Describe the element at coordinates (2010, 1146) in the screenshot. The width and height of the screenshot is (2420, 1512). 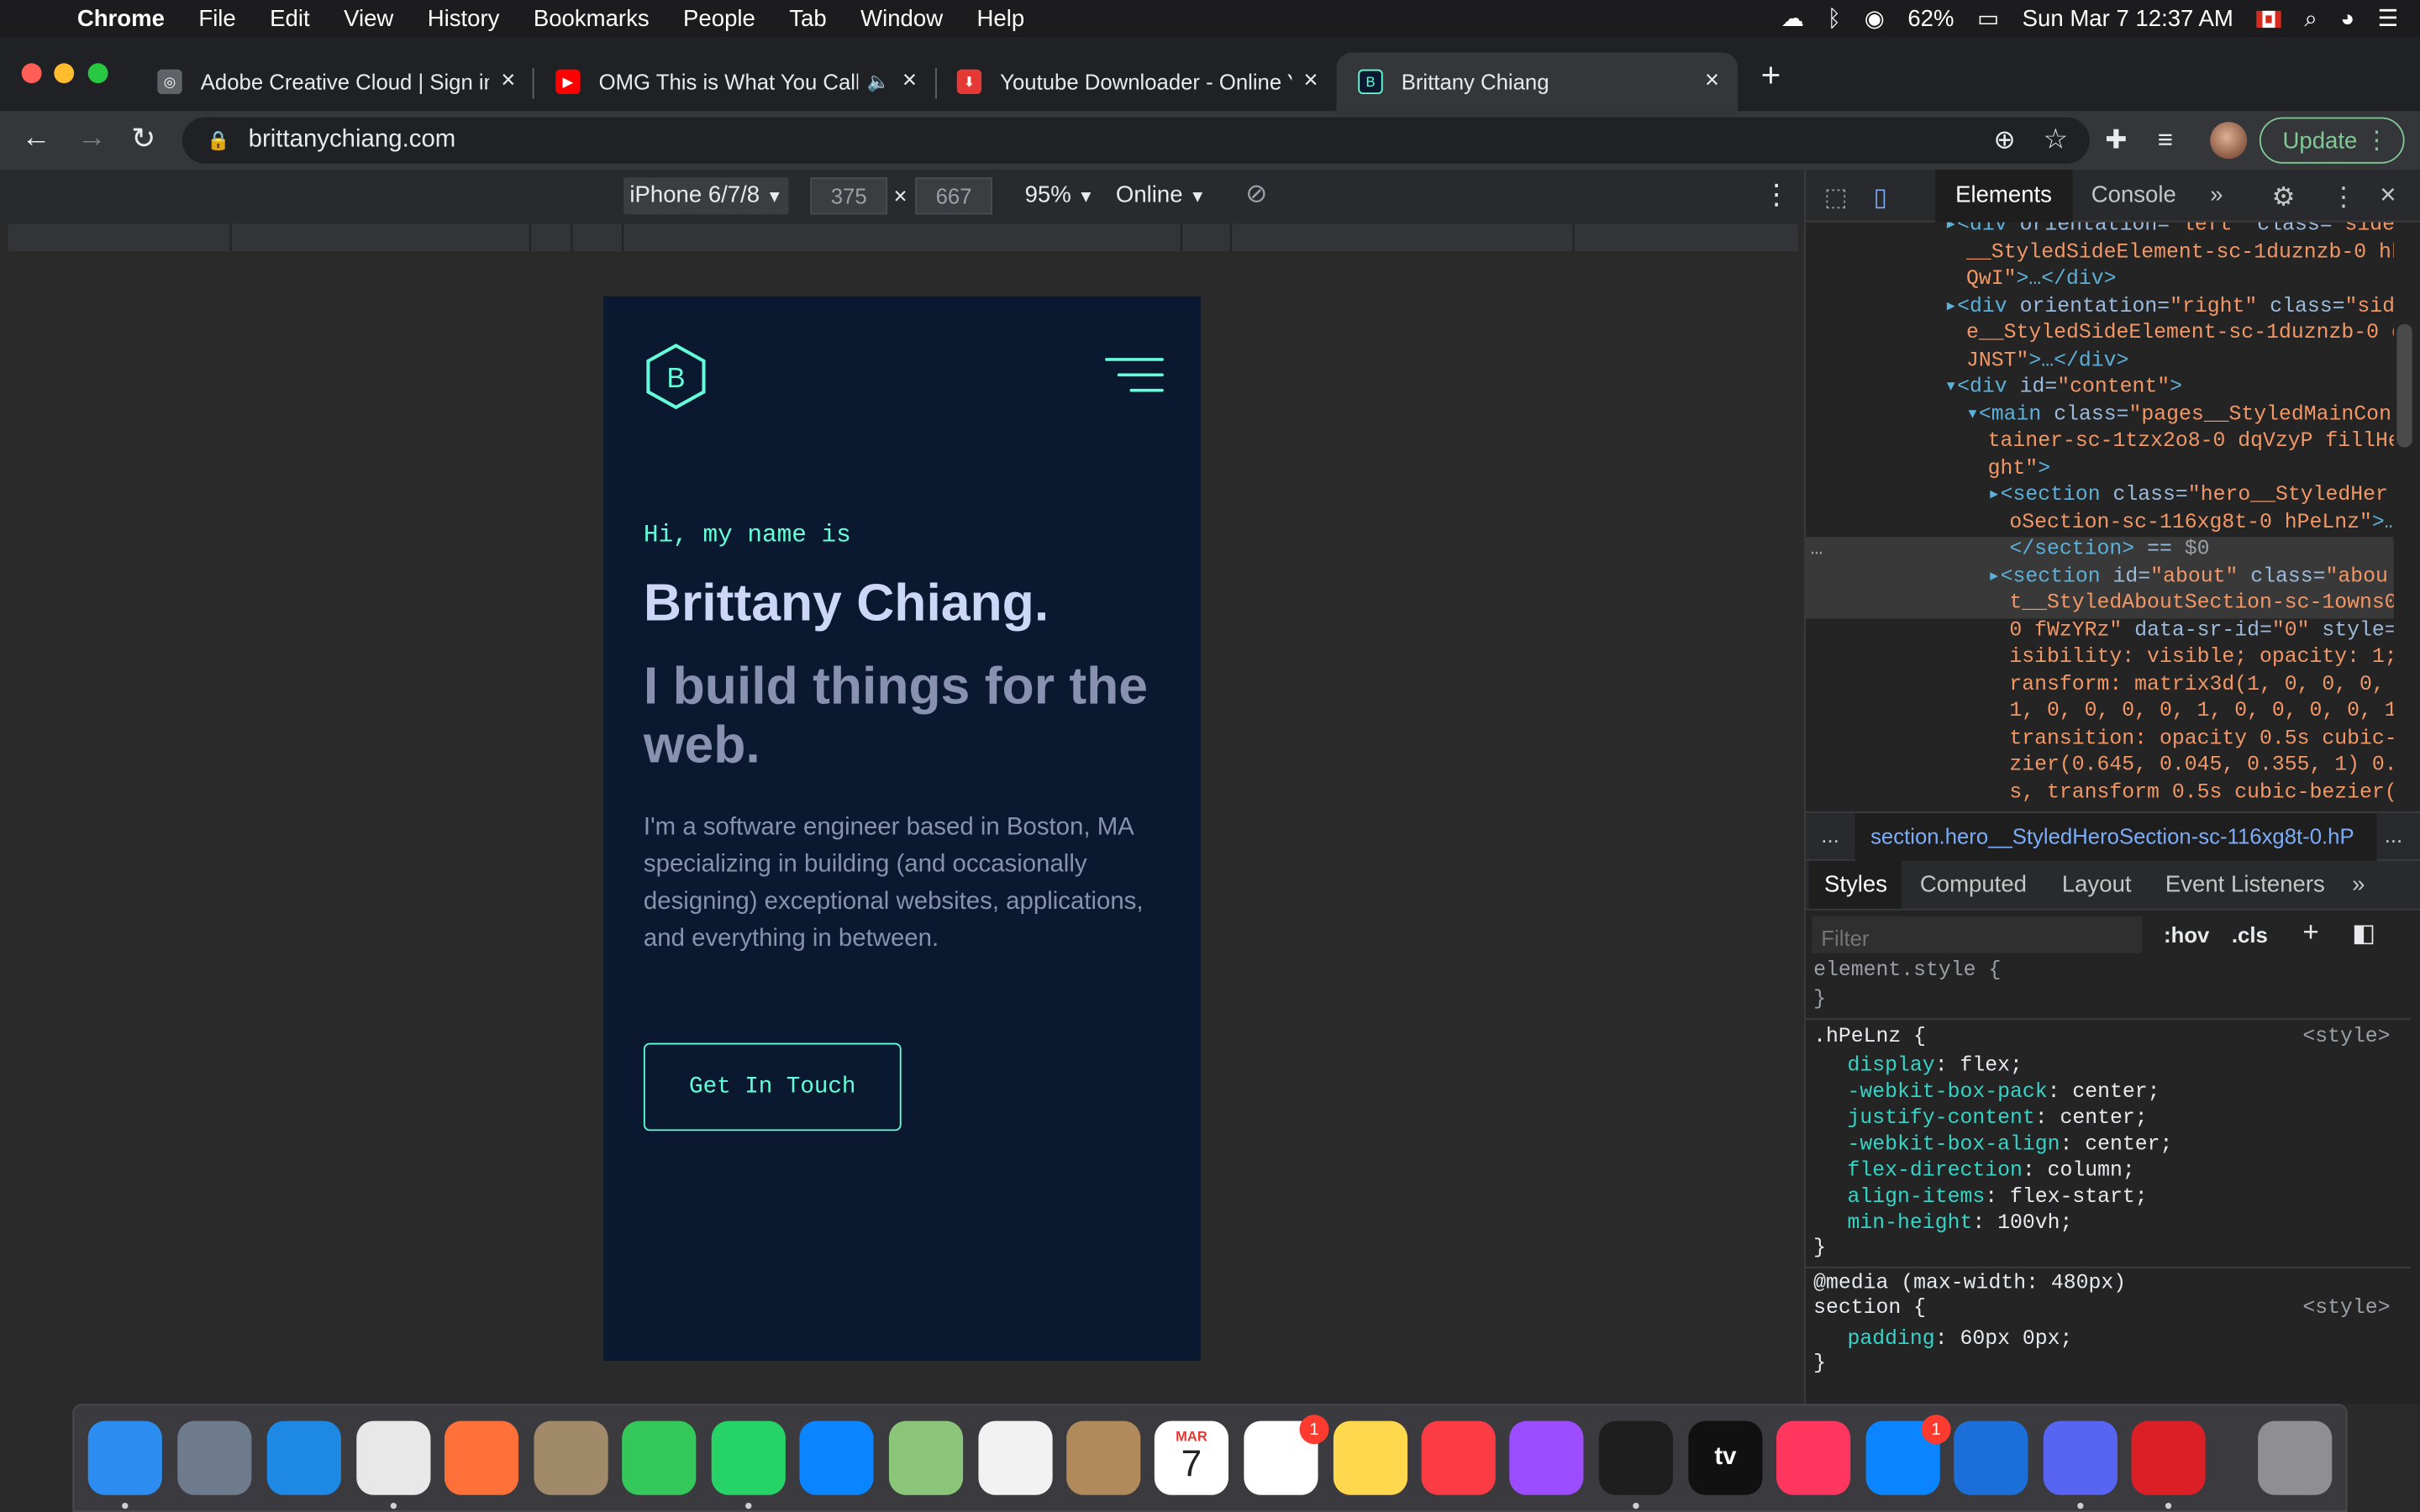
I see `css-declaration: -webkit-box-align: center;` at that location.